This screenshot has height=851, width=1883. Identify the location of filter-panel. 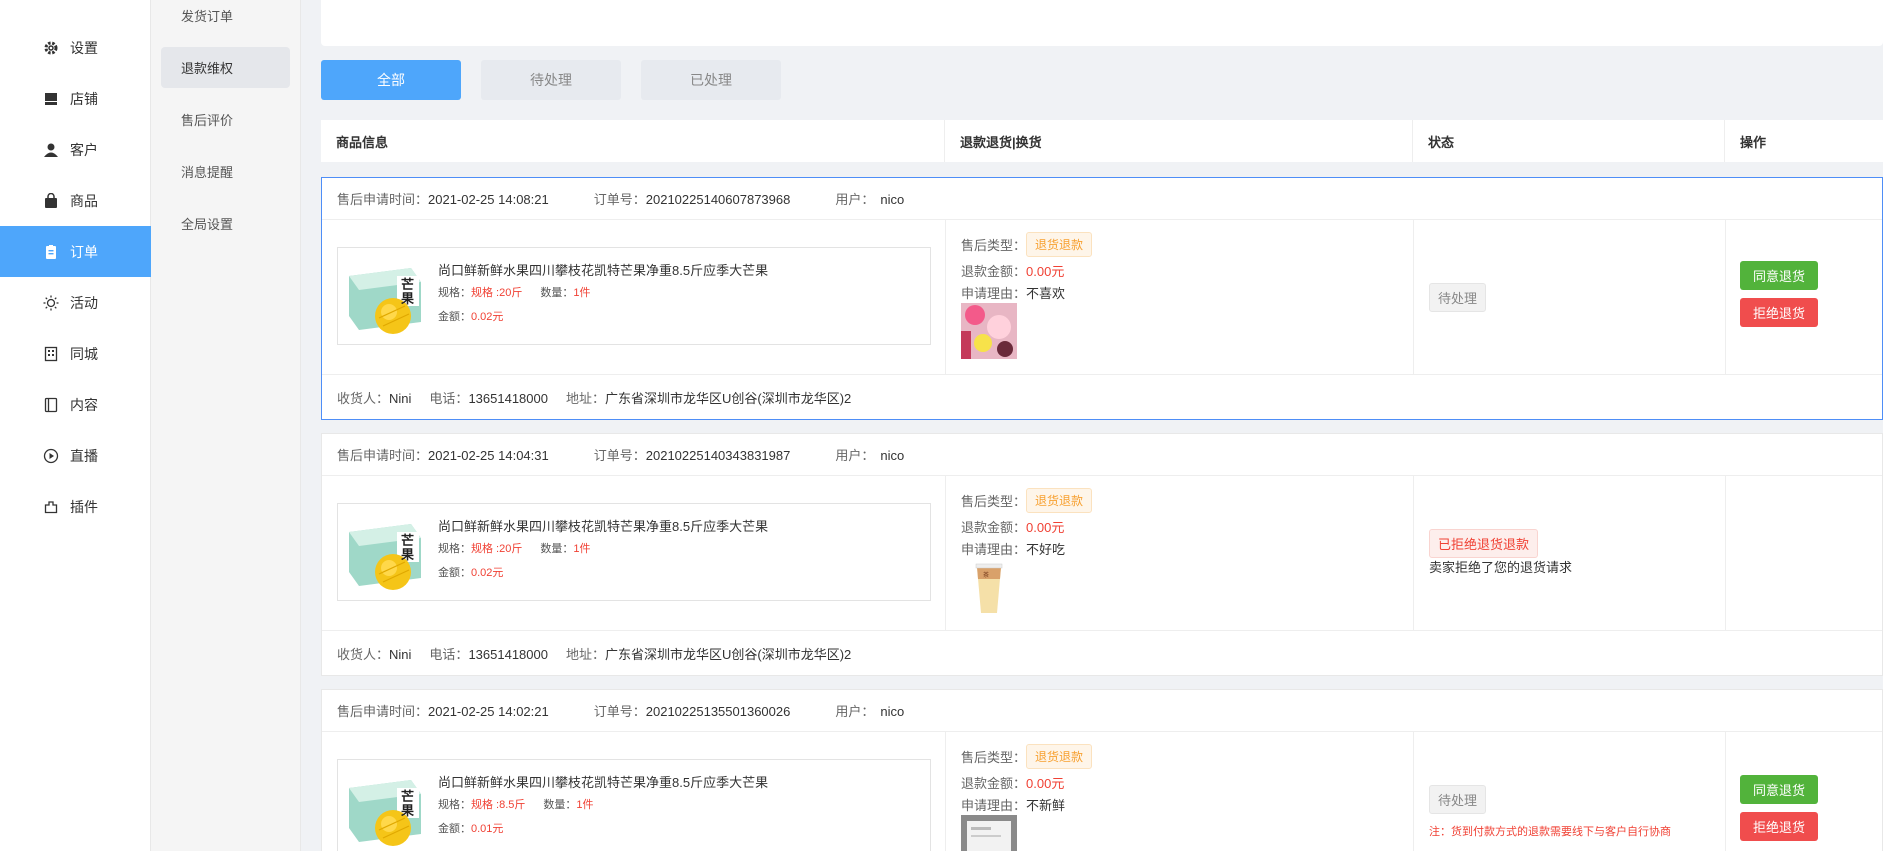
(1102, 23).